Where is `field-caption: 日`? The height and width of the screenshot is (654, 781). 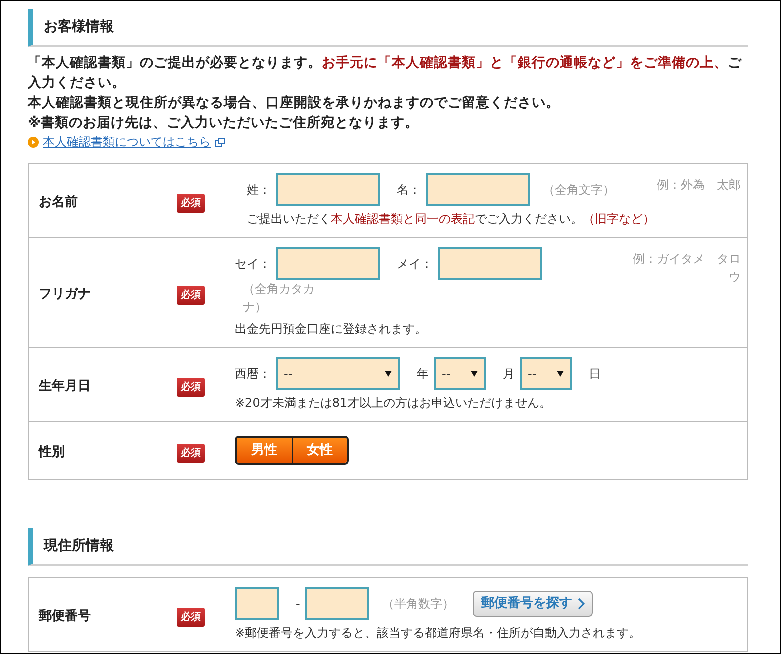
field-caption: 日 is located at coordinates (595, 374).